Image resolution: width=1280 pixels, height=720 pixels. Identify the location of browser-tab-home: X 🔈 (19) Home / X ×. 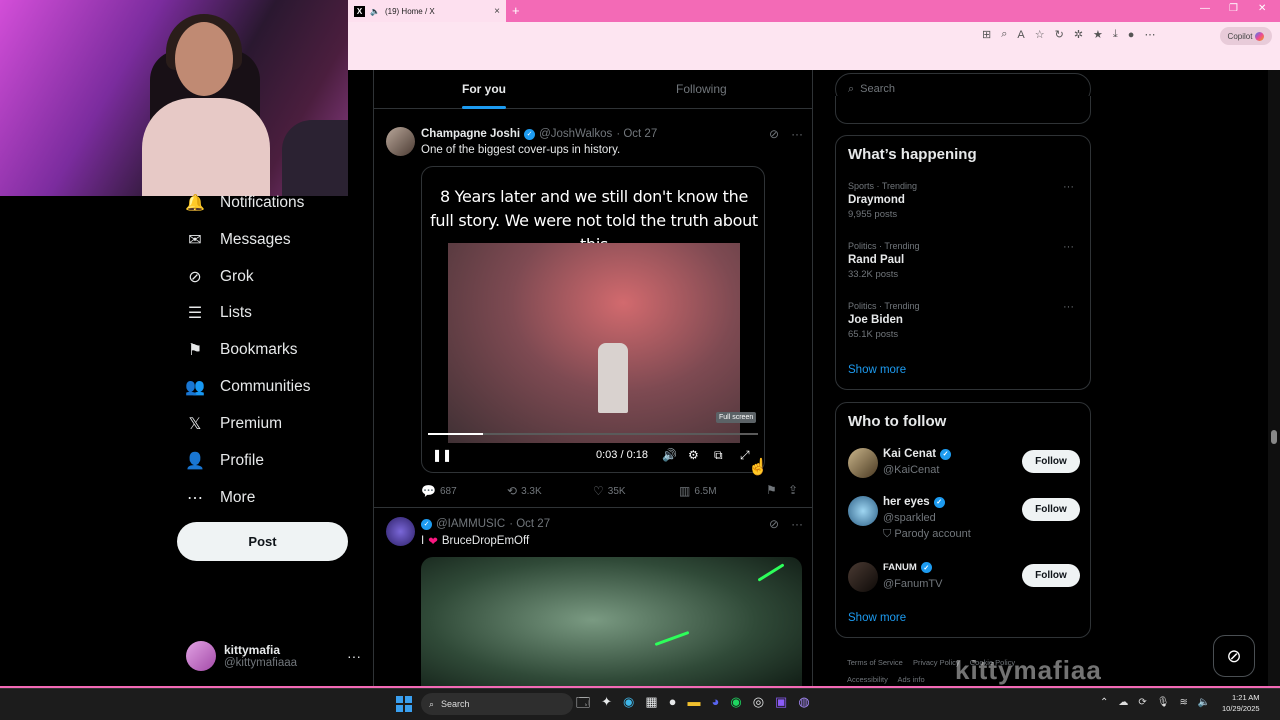
(427, 11).